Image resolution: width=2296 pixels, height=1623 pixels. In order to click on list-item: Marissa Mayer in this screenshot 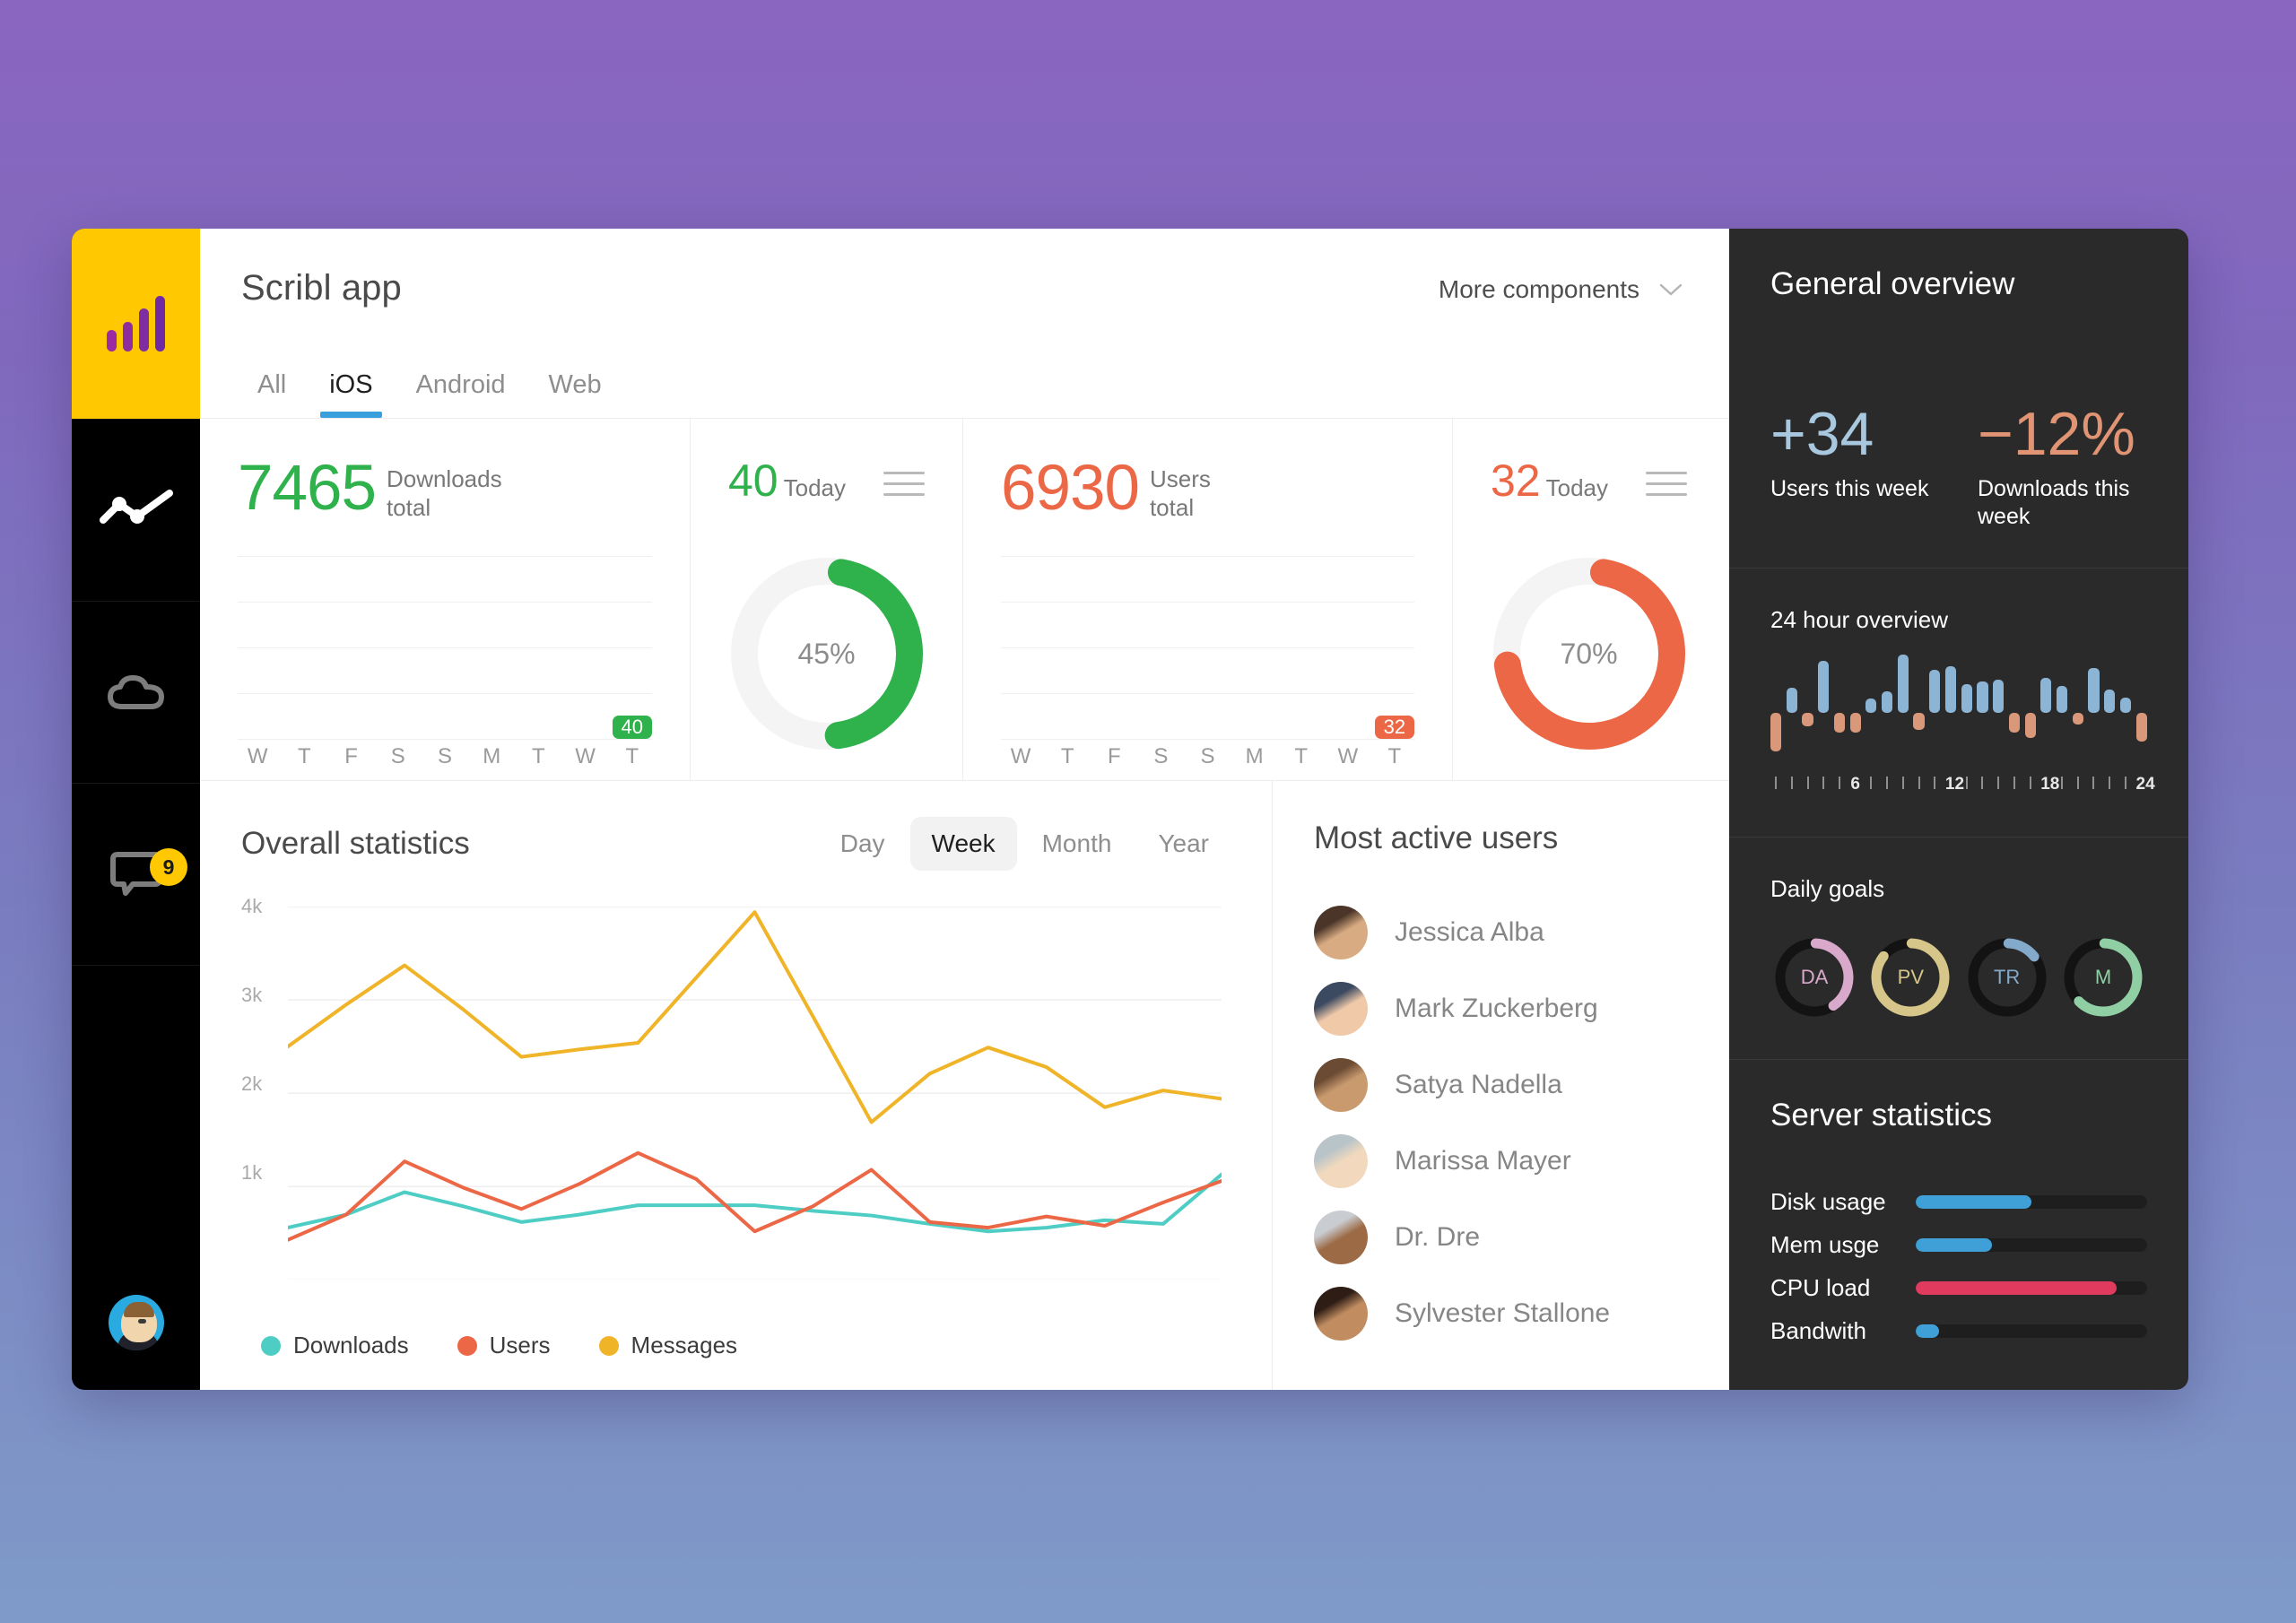, I will do `click(1521, 1161)`.